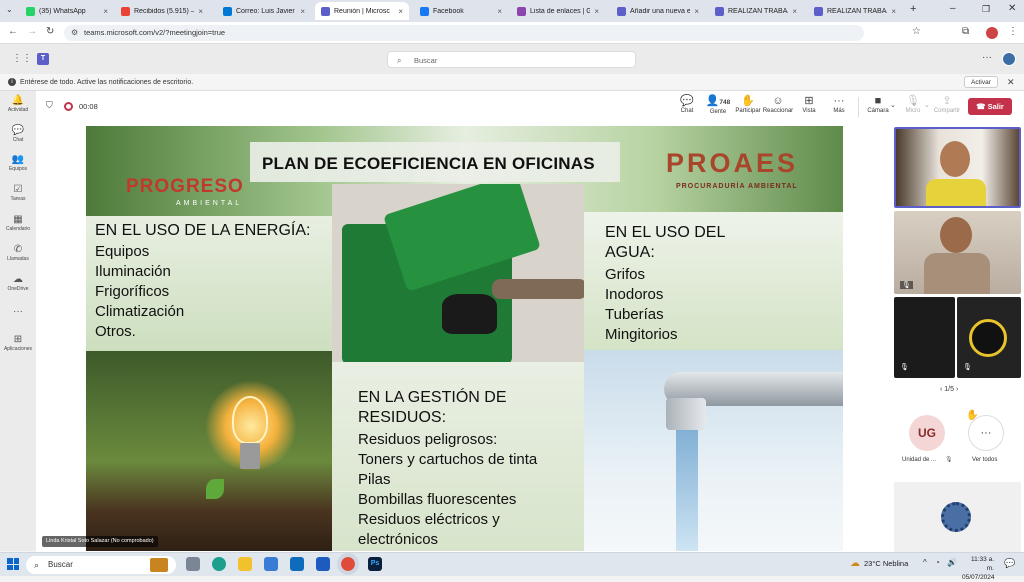 Image resolution: width=1024 pixels, height=582 pixels. Describe the element at coordinates (101, 565) in the screenshot. I see `taskbar-search: ⌕ Buscar` at that location.